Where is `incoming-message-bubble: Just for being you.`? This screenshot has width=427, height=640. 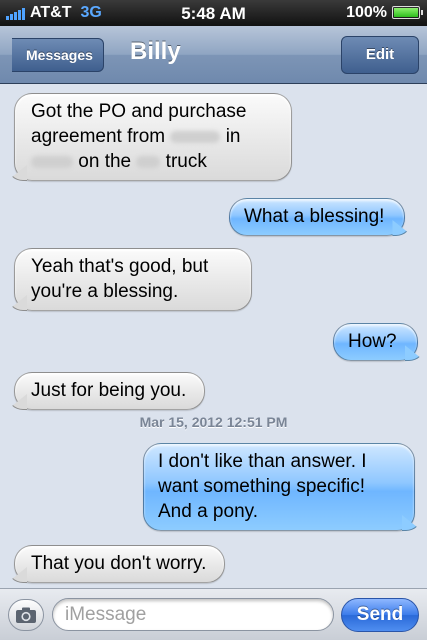 incoming-message-bubble: Just for being you. is located at coordinates (106, 391).